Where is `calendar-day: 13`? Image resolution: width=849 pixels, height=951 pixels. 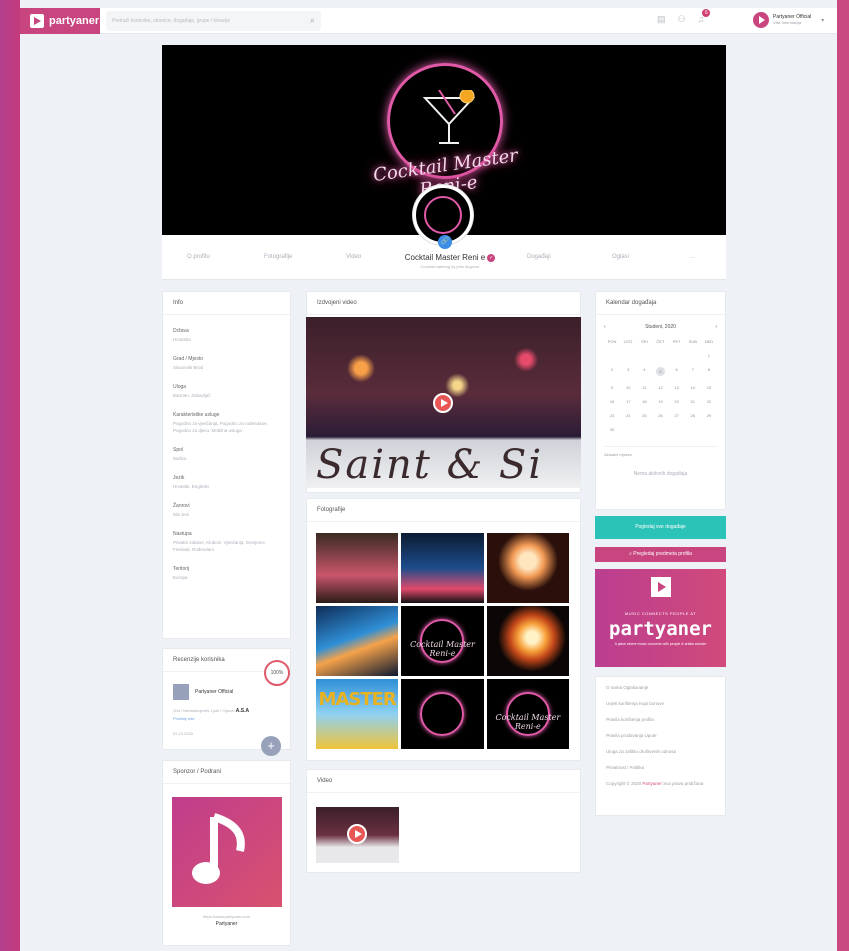 calendar-day: 13 is located at coordinates (677, 387).